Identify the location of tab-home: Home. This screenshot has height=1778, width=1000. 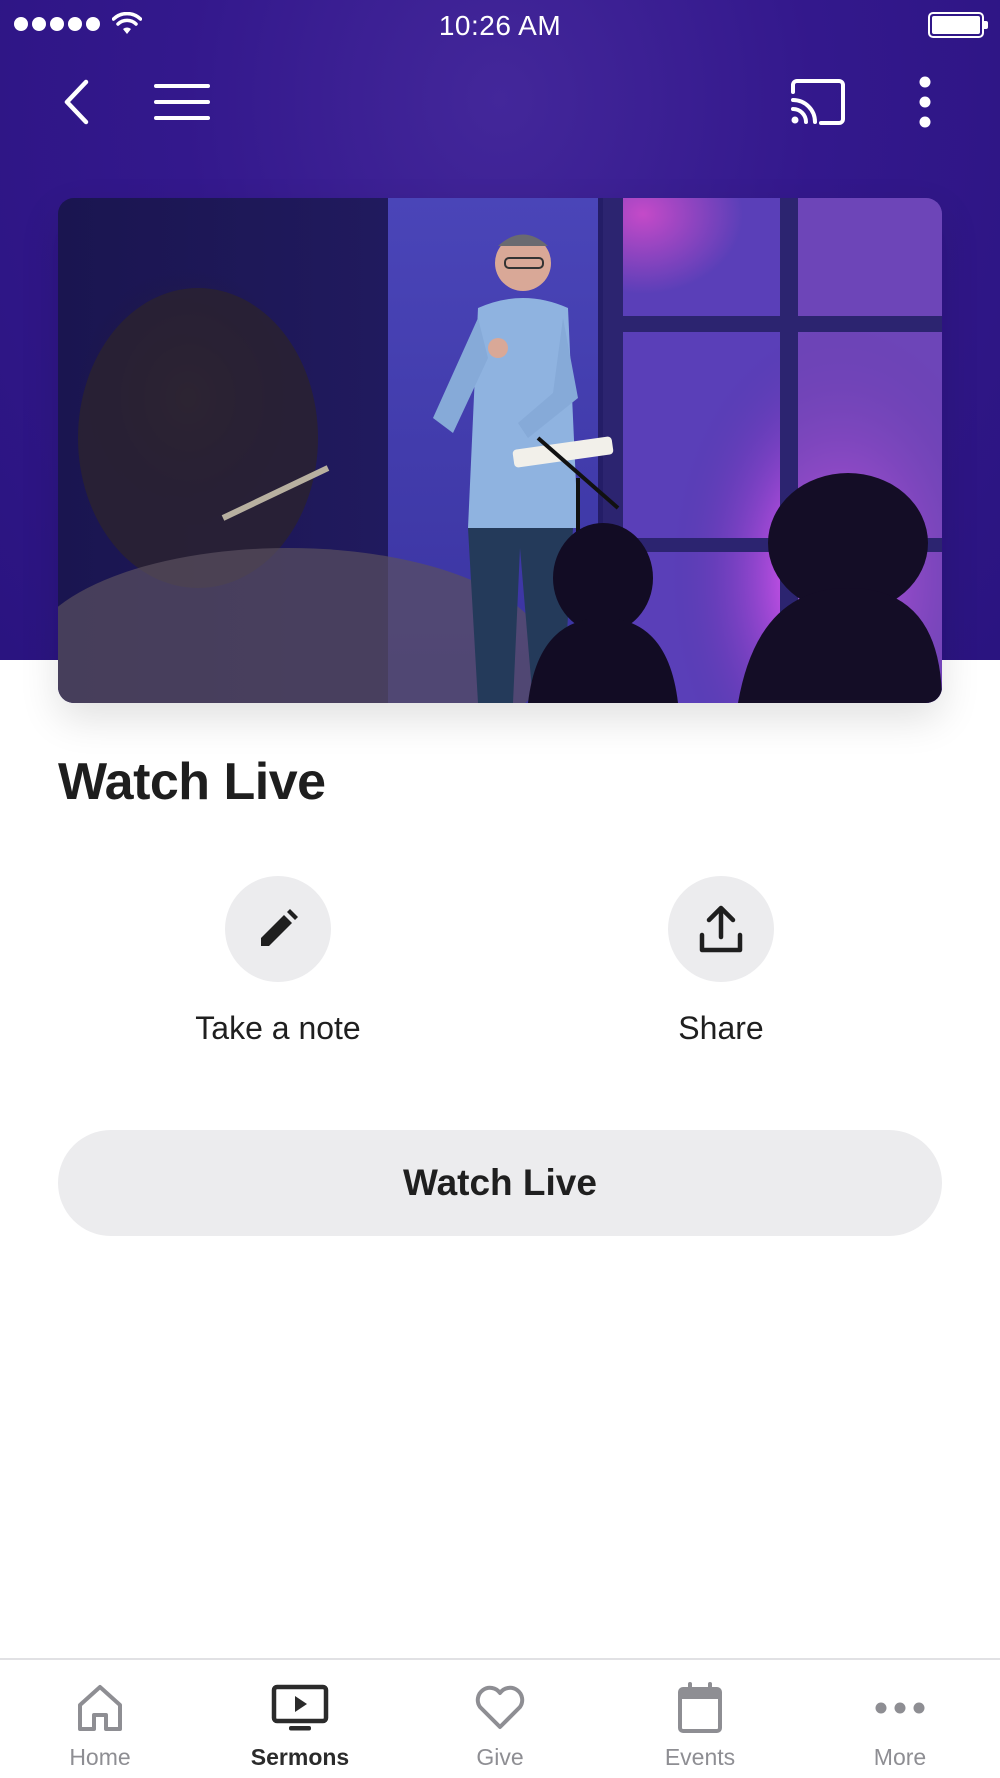
(100, 1719).